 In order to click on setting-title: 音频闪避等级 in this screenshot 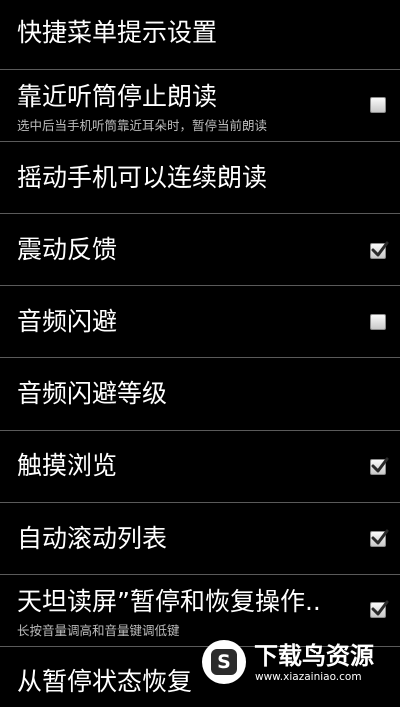, I will do `click(92, 393)`.